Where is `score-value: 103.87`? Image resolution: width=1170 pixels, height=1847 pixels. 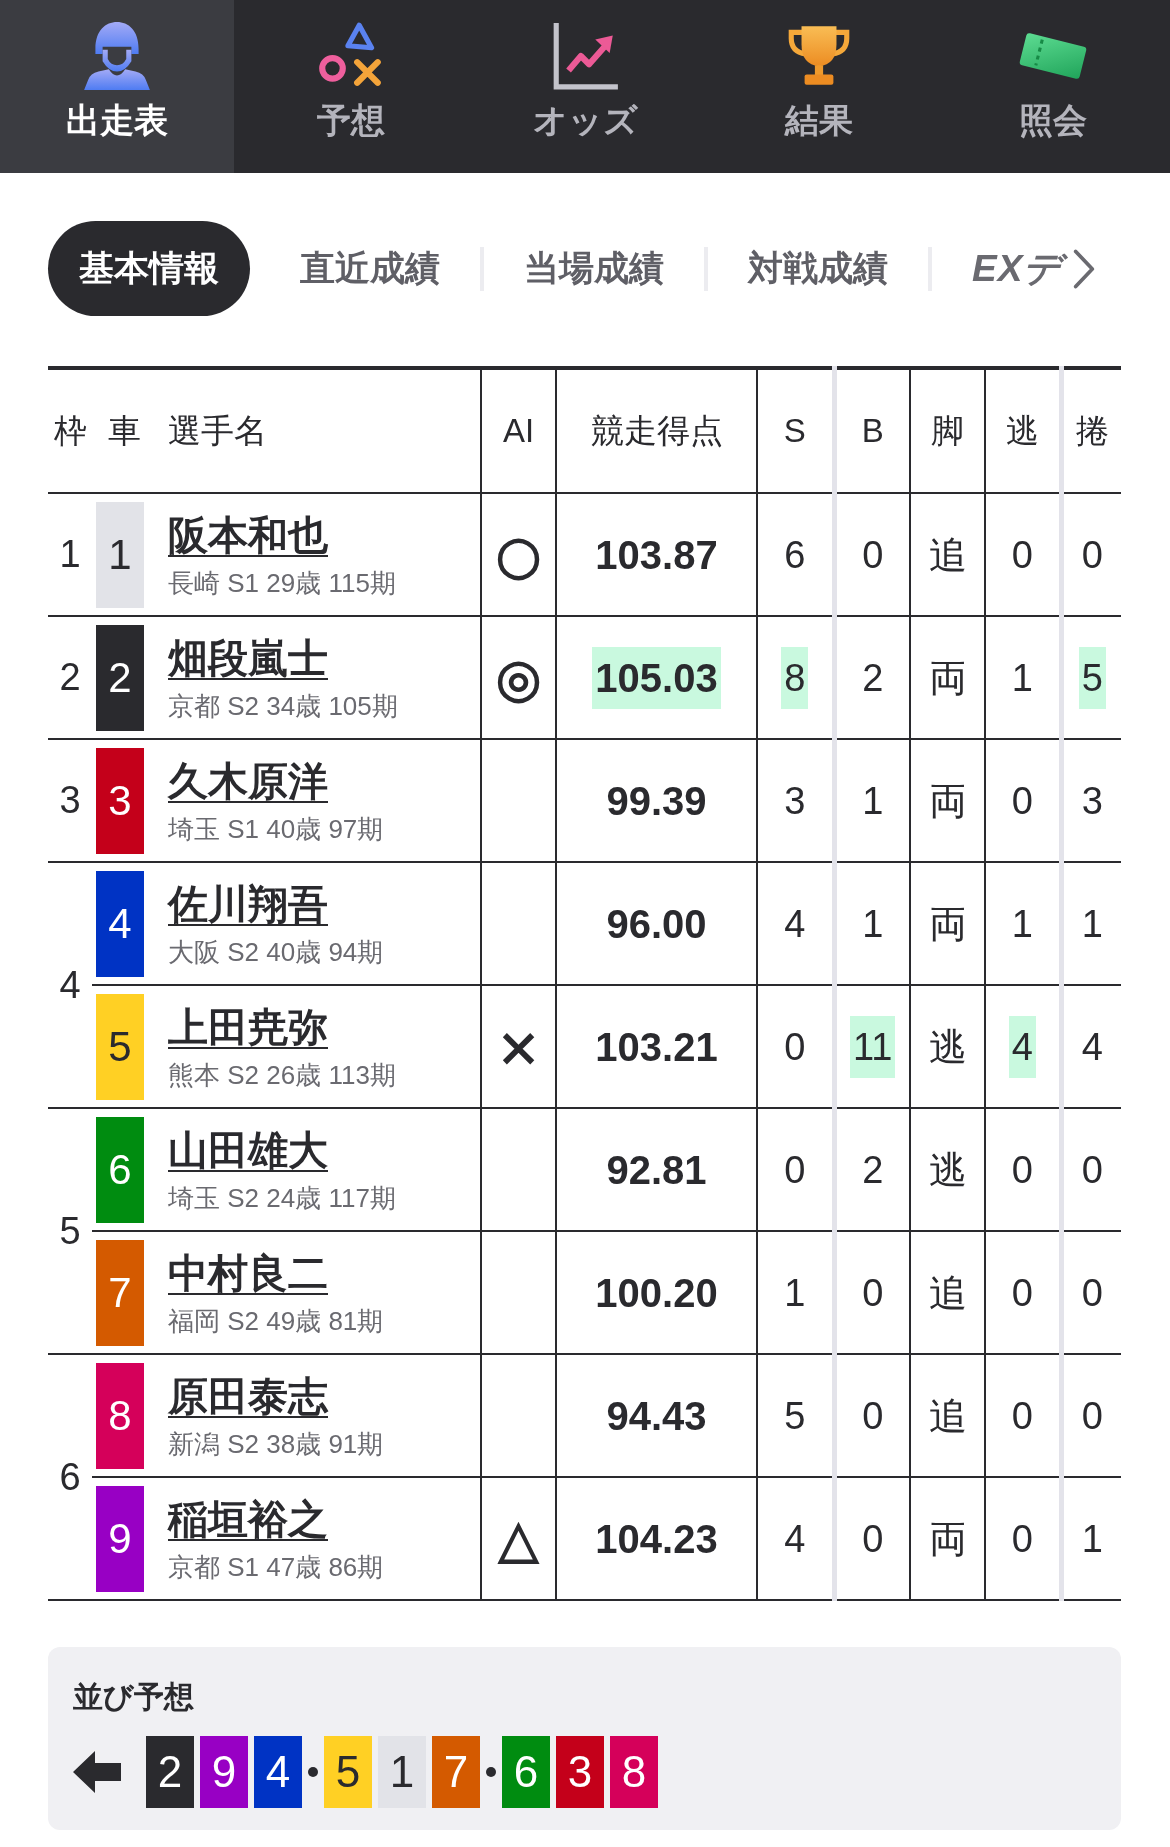
score-value: 103.87 is located at coordinates (656, 555).